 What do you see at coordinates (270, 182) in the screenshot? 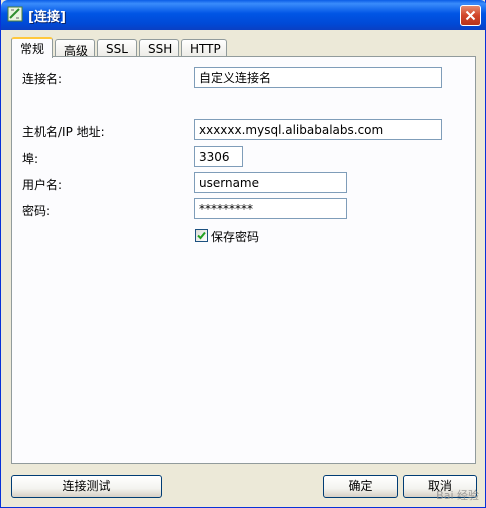
I see `username-input` at bounding box center [270, 182].